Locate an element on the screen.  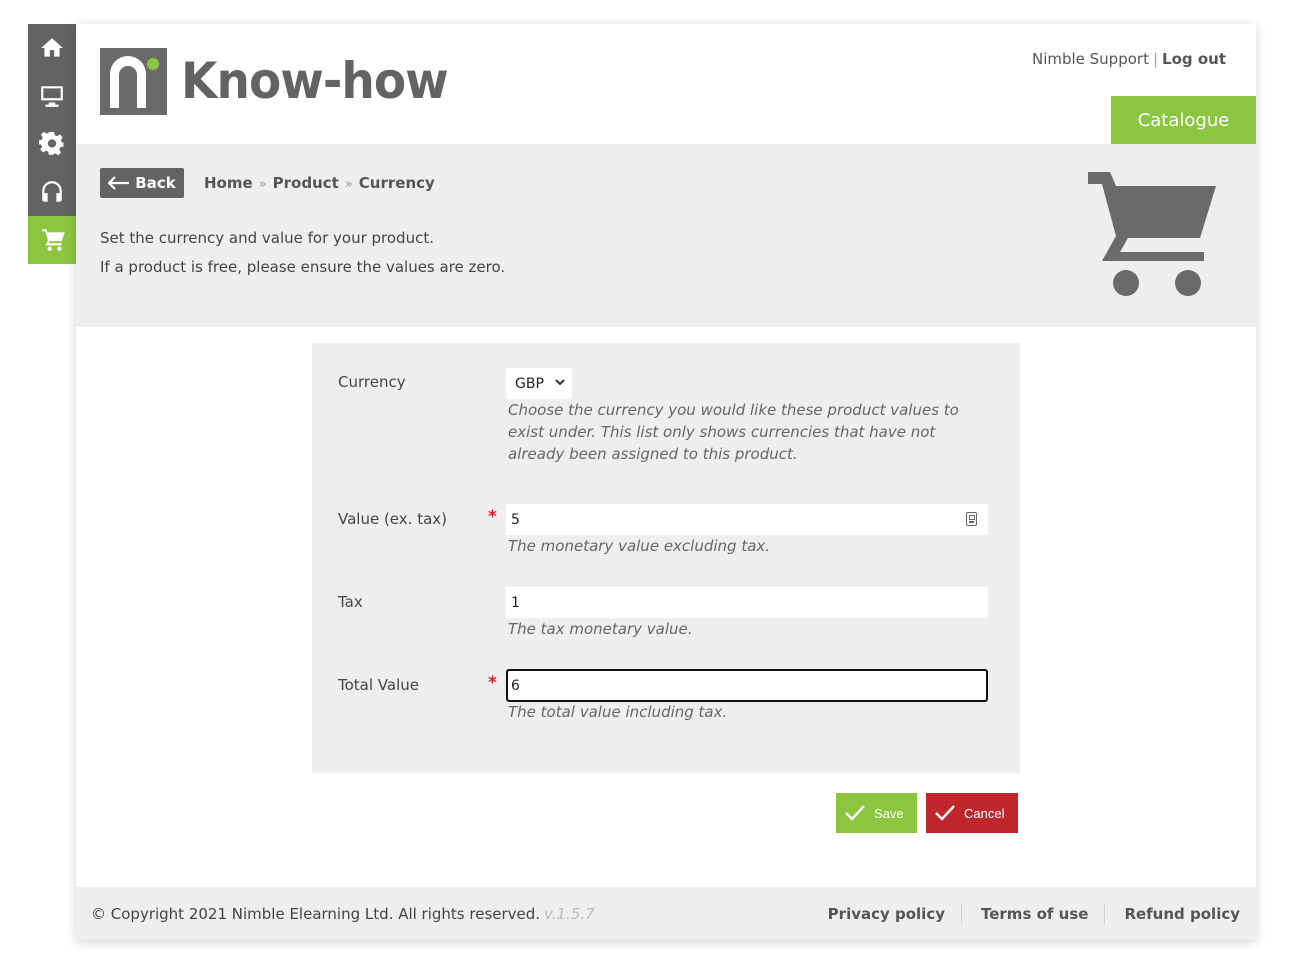
breadcrumb: Home » Product » Currency is located at coordinates (319, 183).